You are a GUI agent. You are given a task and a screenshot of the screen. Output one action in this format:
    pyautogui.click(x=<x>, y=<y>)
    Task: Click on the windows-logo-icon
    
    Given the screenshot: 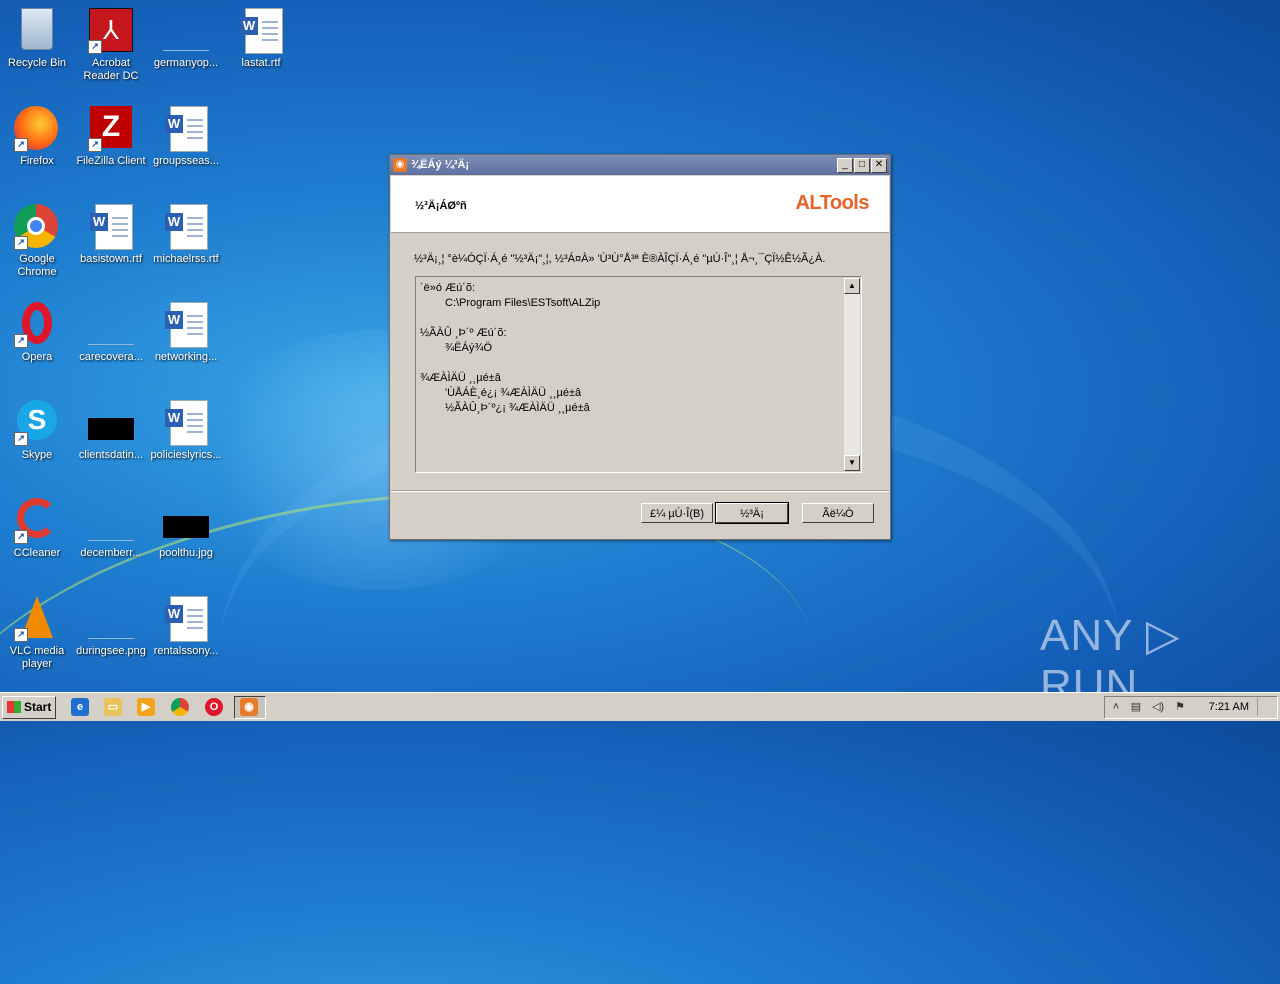 What is the action you would take?
    pyautogui.click(x=14, y=707)
    